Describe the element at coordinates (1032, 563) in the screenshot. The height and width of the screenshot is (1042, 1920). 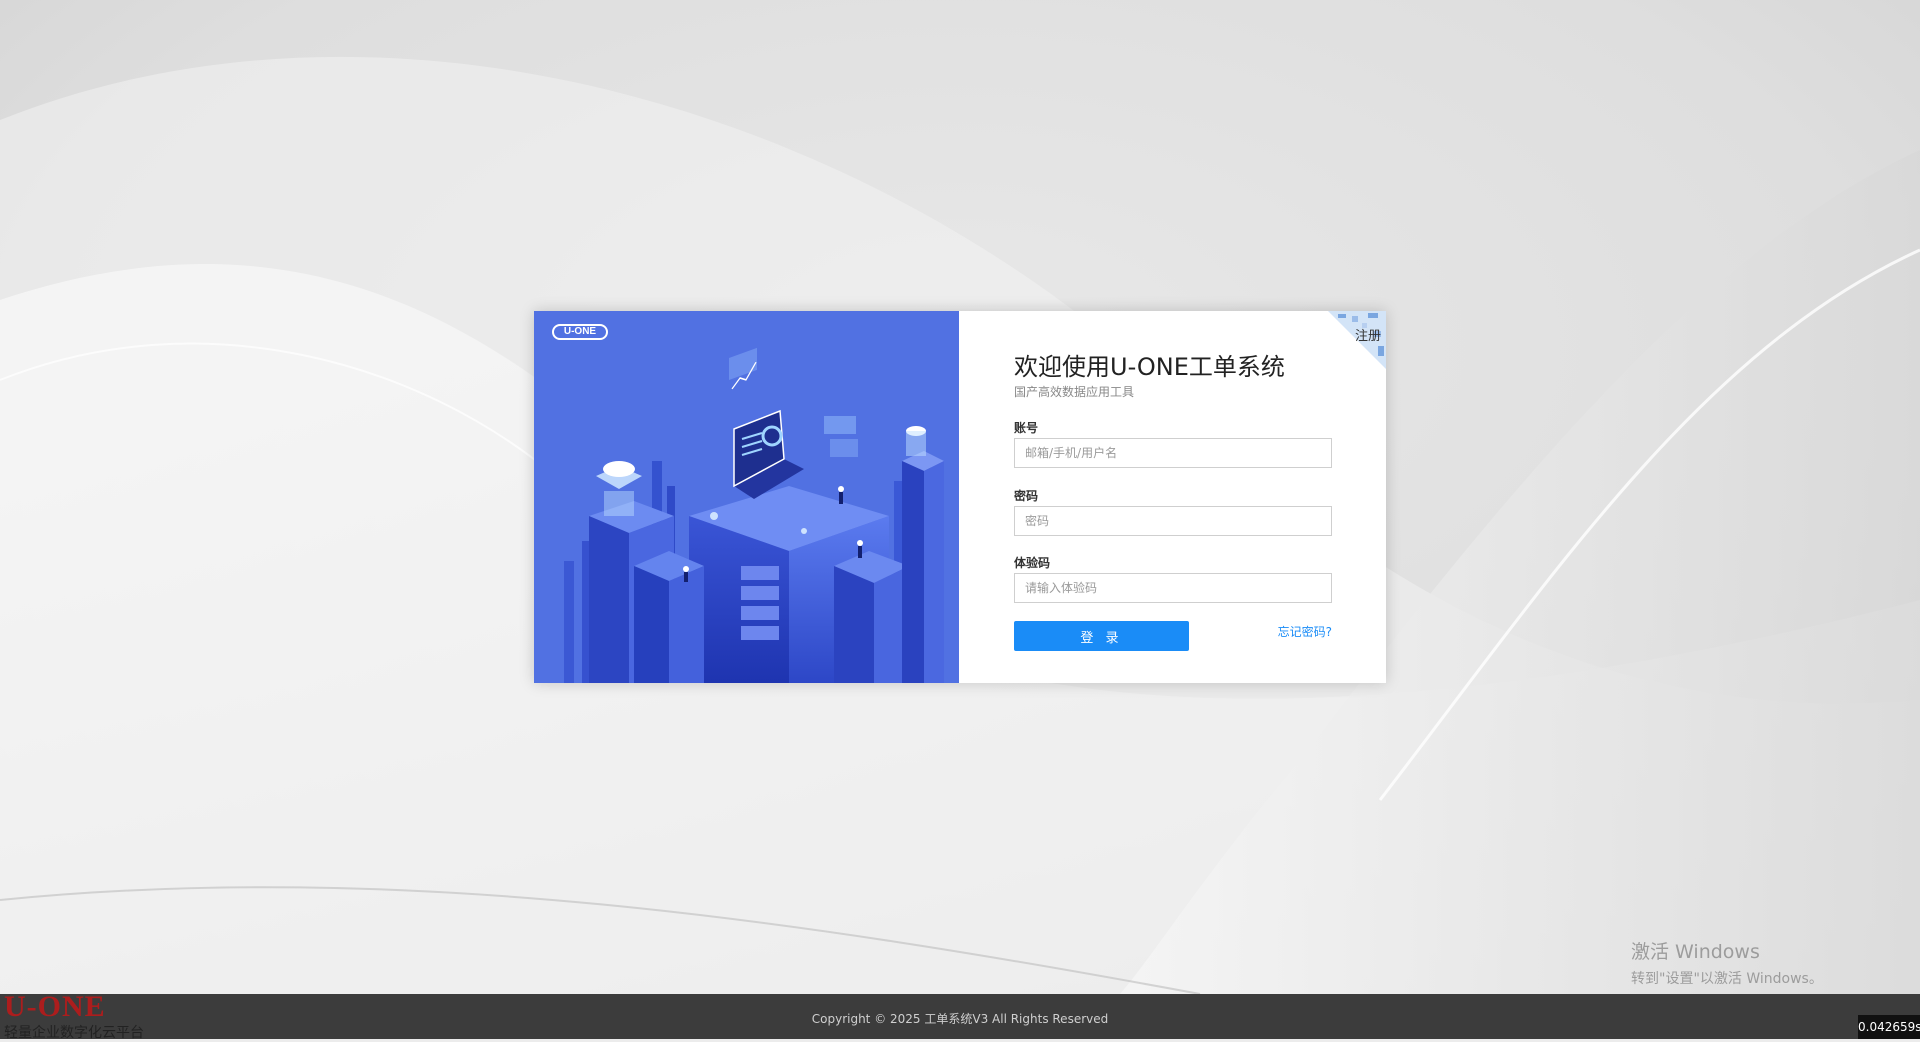
I see `trial-code-label: 体验码` at that location.